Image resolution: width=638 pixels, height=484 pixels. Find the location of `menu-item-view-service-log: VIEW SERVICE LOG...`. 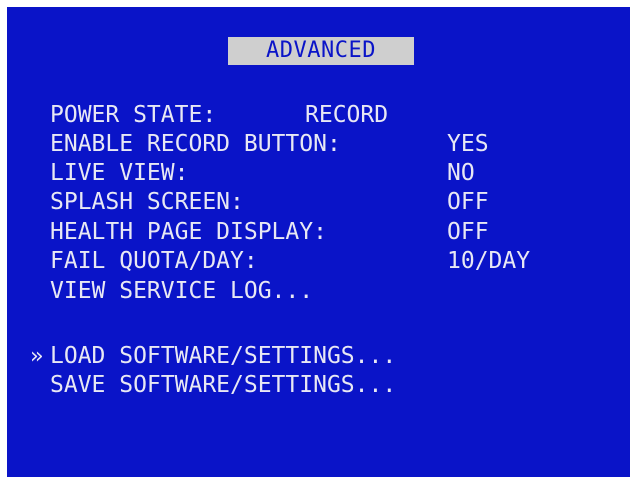

menu-item-view-service-log: VIEW SERVICE LOG... is located at coordinates (318, 292).